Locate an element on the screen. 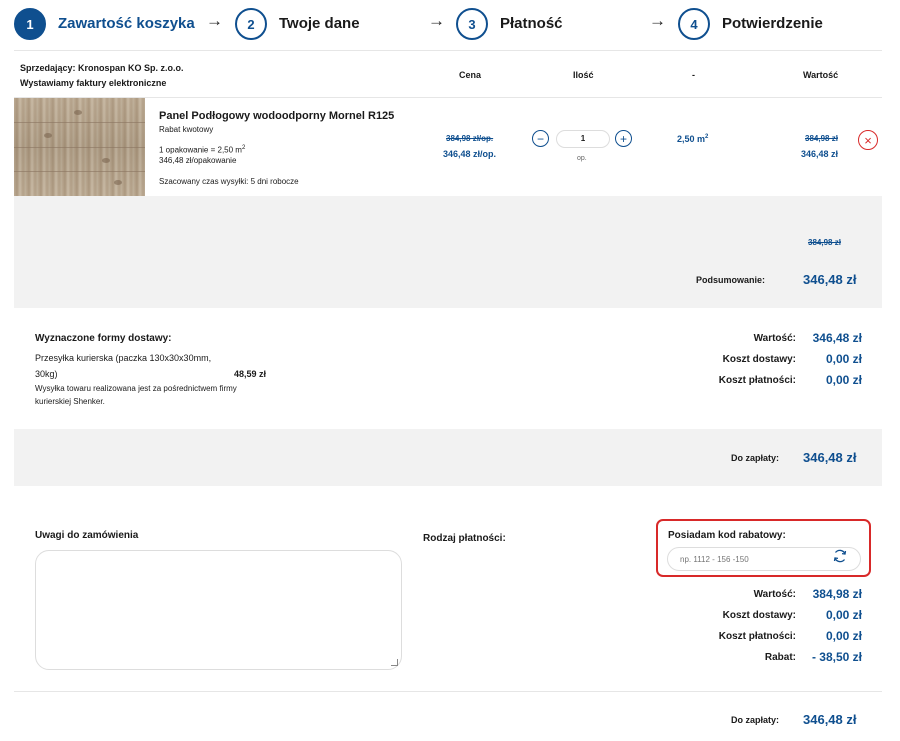 Image resolution: width=900 pixels, height=741 pixels. step-1-number: 1 is located at coordinates (30, 24).